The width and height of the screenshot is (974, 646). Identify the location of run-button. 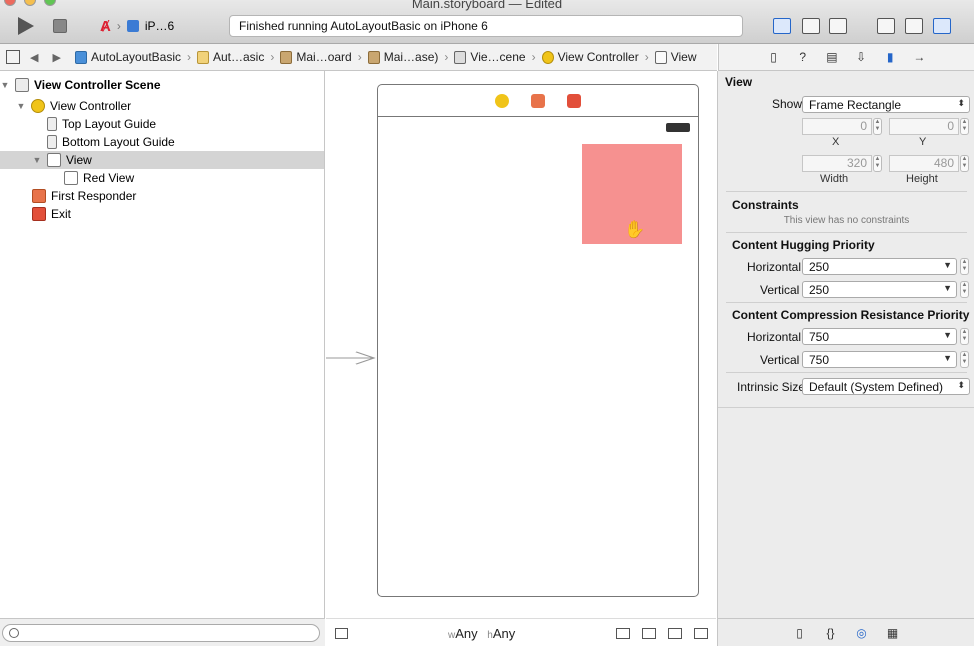
(26, 26).